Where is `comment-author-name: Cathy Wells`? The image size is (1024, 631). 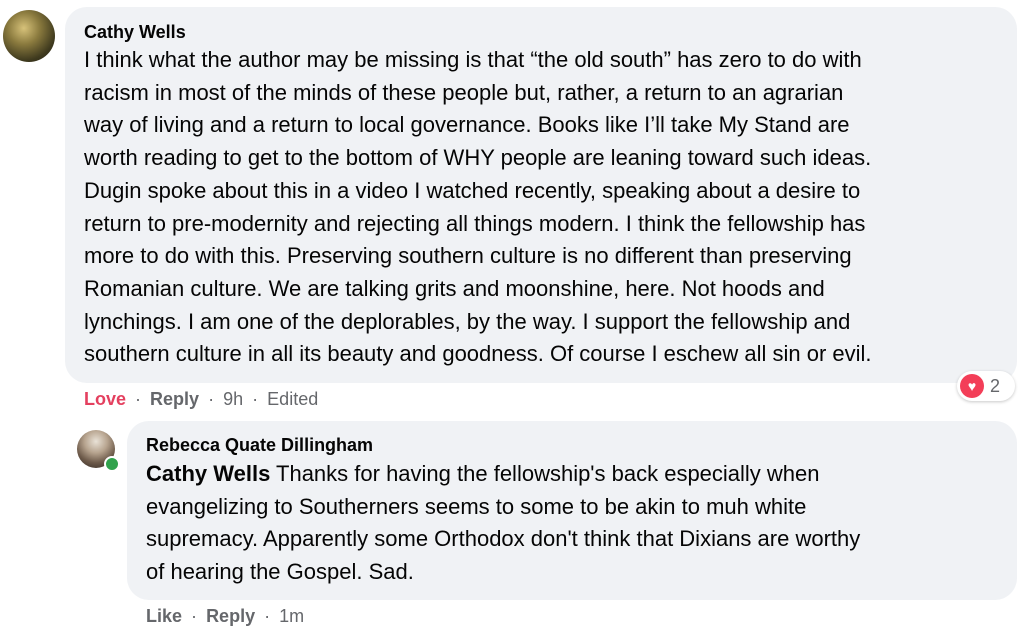
comment-author-name: Cathy Wells is located at coordinates (135, 32).